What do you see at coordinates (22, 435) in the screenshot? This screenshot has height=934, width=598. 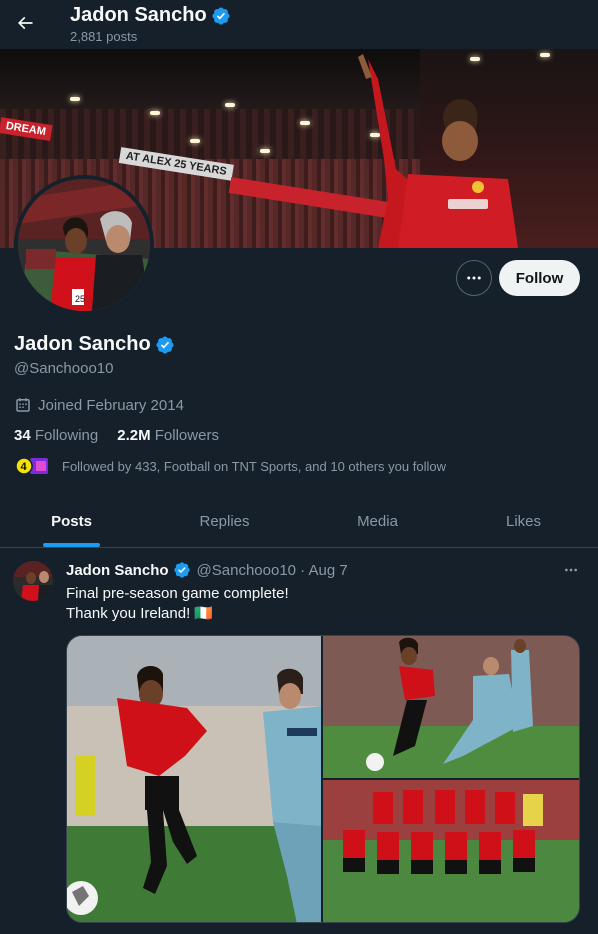 I see `following-count: 34` at bounding box center [22, 435].